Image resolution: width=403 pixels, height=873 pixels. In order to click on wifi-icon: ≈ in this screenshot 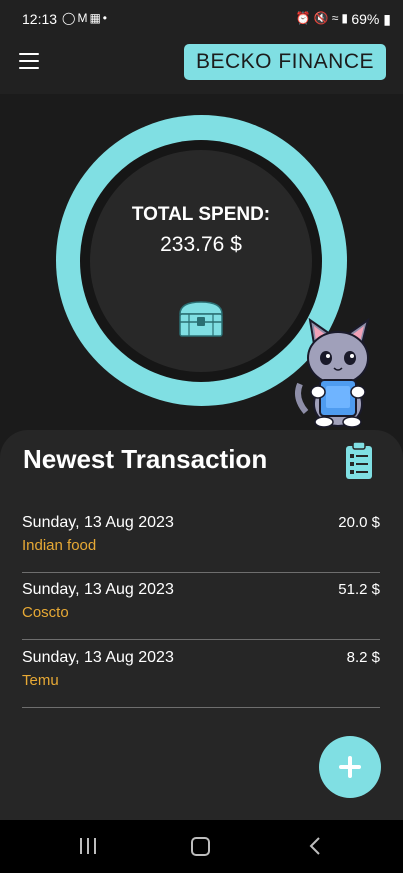, I will do `click(336, 18)`.